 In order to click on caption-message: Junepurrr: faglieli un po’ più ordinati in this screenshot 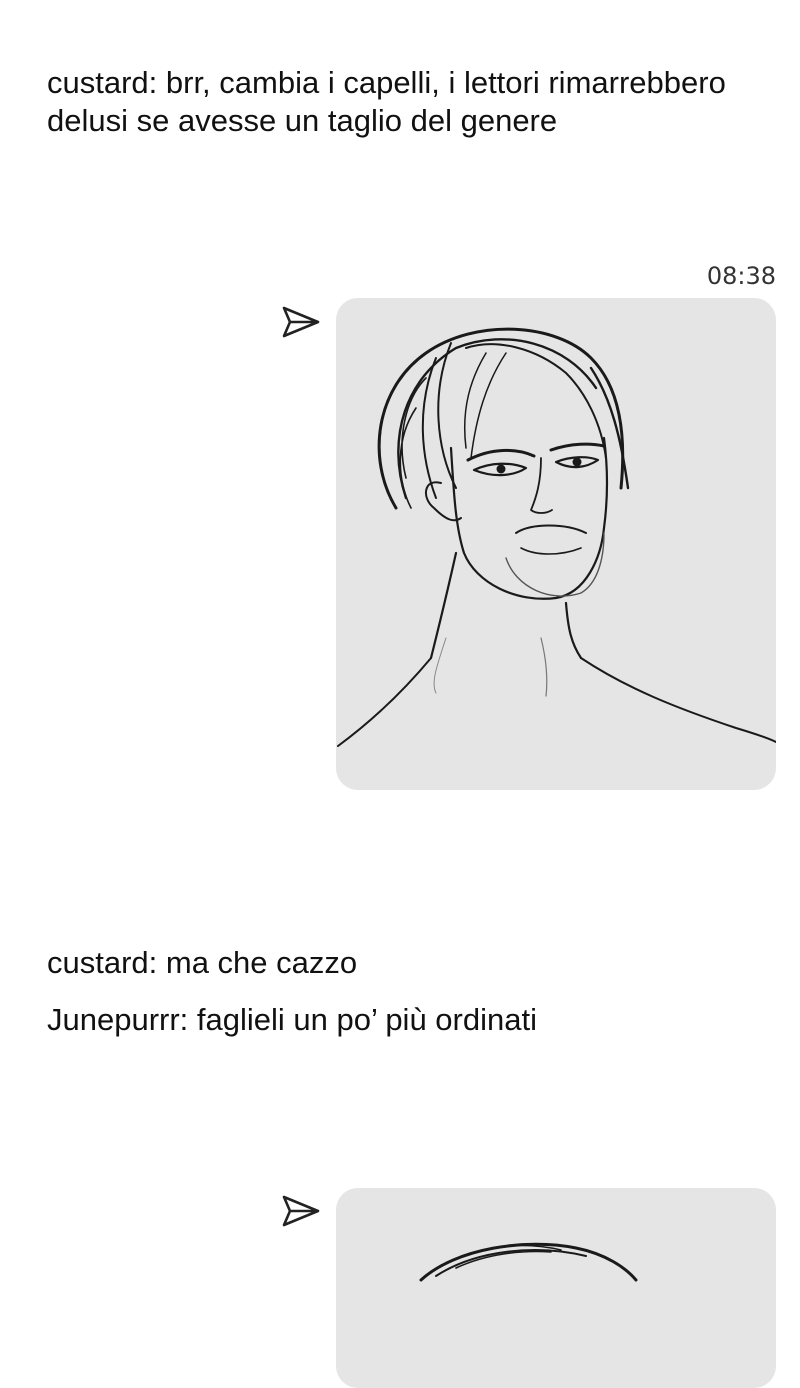, I will do `click(292, 1019)`.